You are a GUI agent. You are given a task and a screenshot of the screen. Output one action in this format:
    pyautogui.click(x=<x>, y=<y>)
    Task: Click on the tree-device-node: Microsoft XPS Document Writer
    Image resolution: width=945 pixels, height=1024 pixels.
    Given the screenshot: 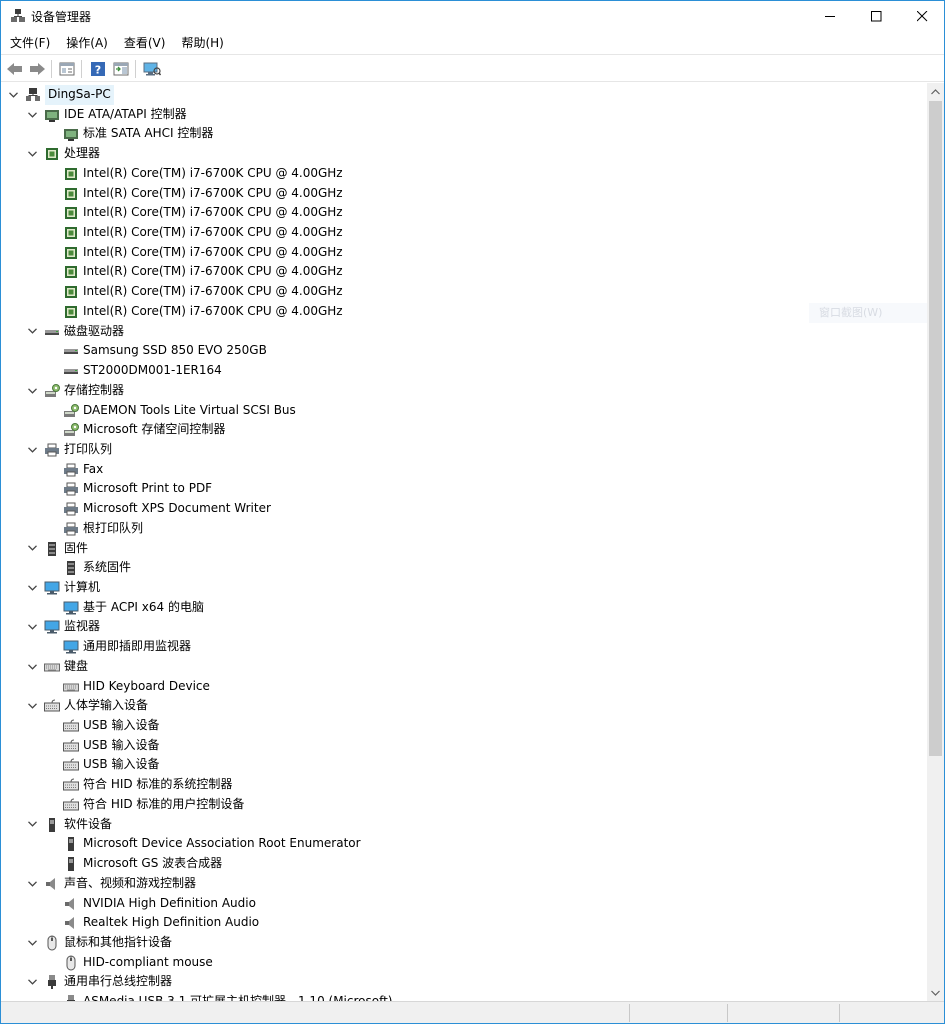 What is the action you would take?
    pyautogui.click(x=461, y=509)
    